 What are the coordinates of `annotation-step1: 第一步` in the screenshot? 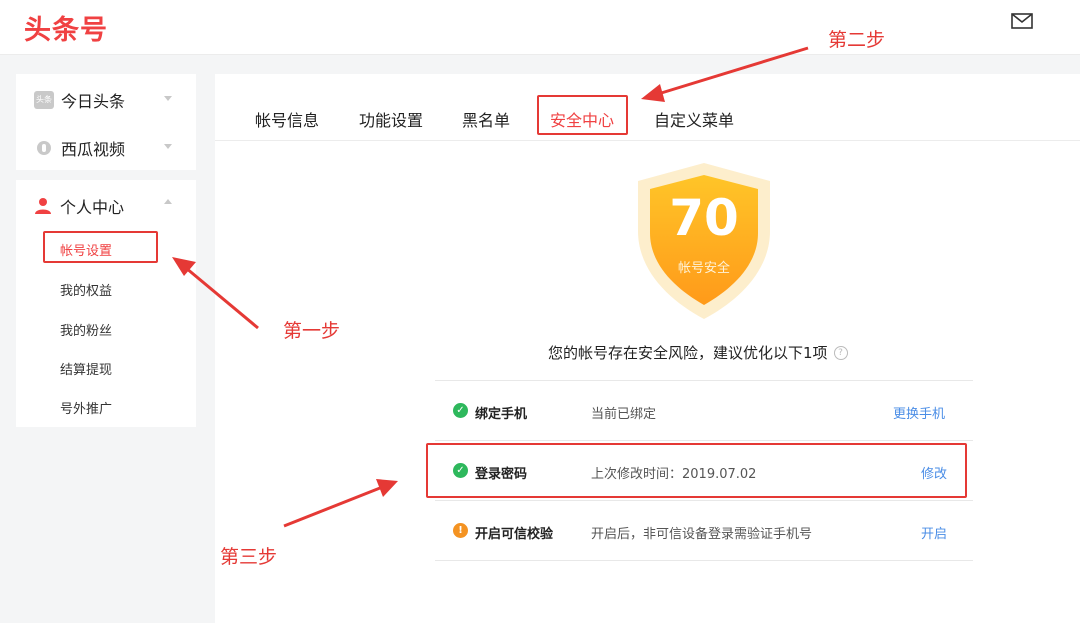 It's located at (312, 331).